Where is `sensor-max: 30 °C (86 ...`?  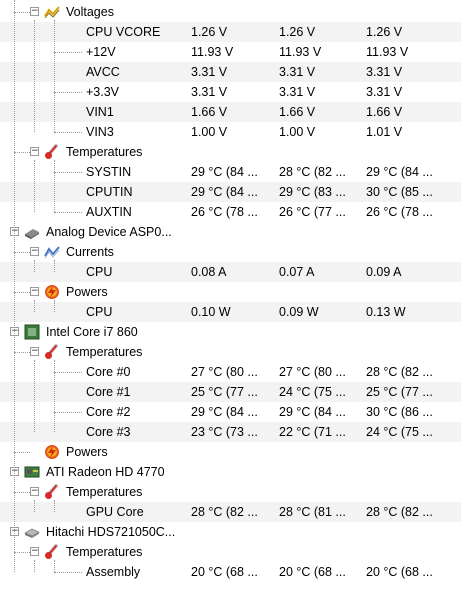
sensor-max: 30 °C (86 ... is located at coordinates (399, 412).